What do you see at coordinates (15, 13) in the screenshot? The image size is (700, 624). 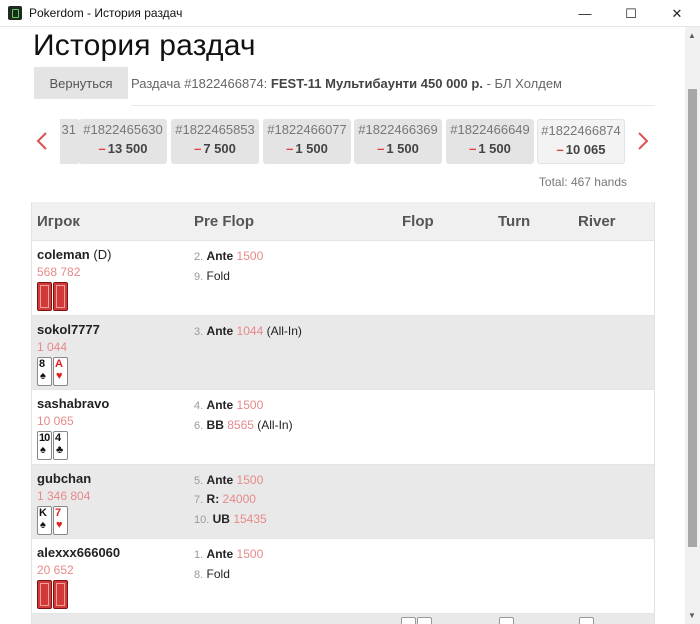 I see `pokerdom-app-icon` at bounding box center [15, 13].